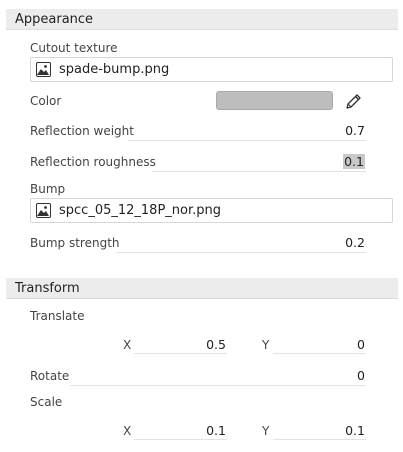 This screenshot has height=452, width=403. What do you see at coordinates (75, 243) in the screenshot?
I see `bump-strength-label: Bump strength` at bounding box center [75, 243].